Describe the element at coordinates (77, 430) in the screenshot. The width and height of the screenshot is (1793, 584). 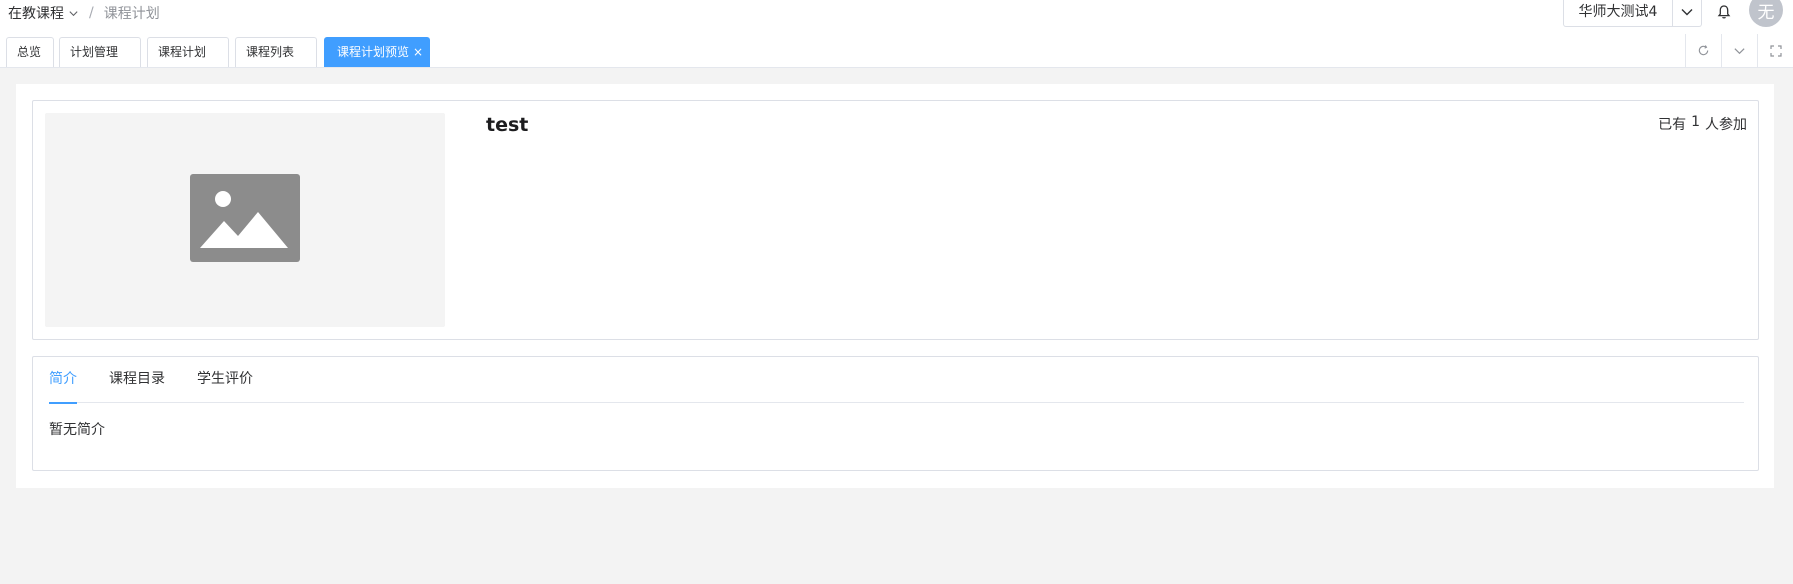
I see `introduction-text: 暂无简介` at that location.